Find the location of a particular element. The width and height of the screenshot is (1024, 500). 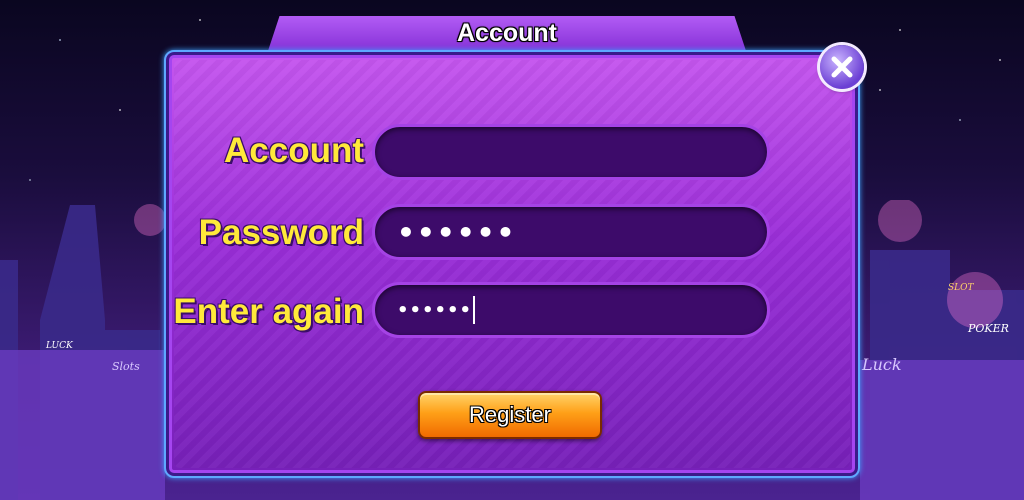

password-label: Password is located at coordinates (281, 232).